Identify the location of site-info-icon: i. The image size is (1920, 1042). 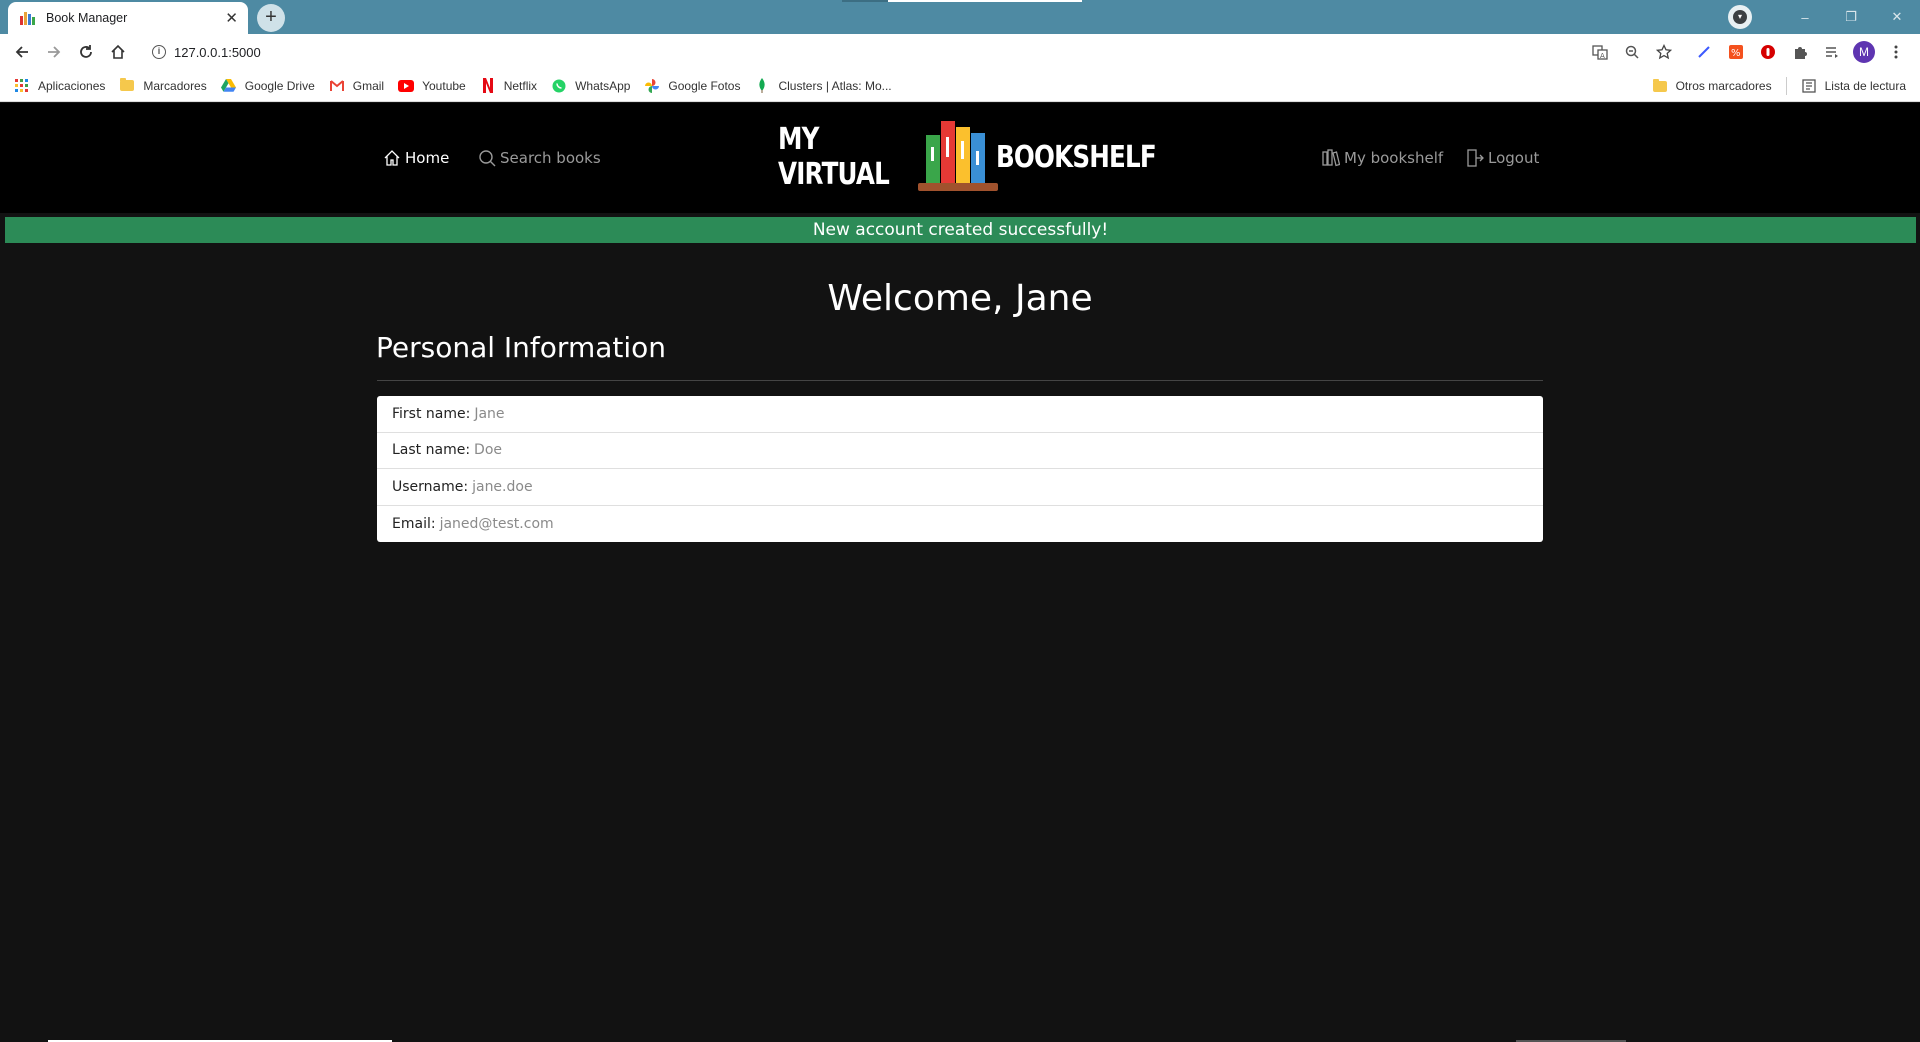
(159, 52).